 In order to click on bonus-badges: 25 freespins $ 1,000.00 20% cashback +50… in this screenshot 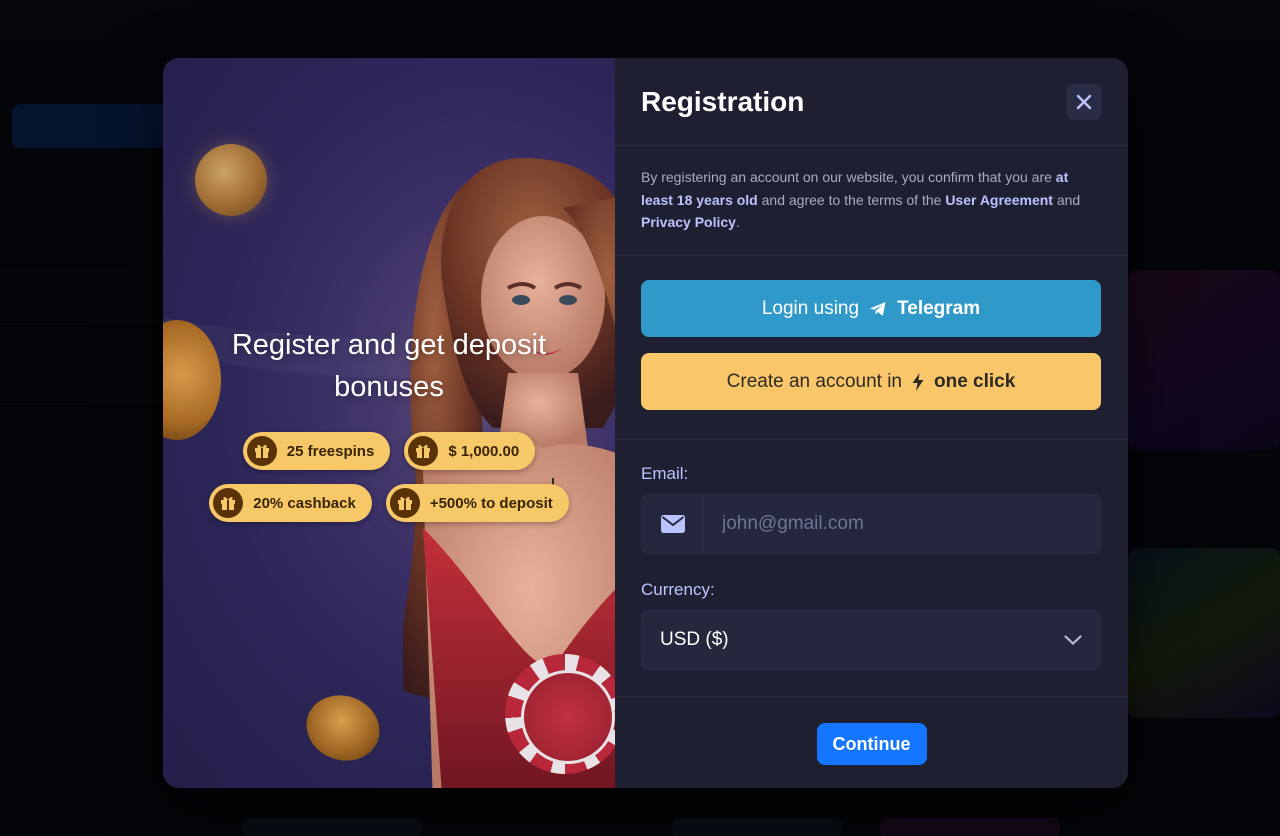, I will do `click(389, 484)`.